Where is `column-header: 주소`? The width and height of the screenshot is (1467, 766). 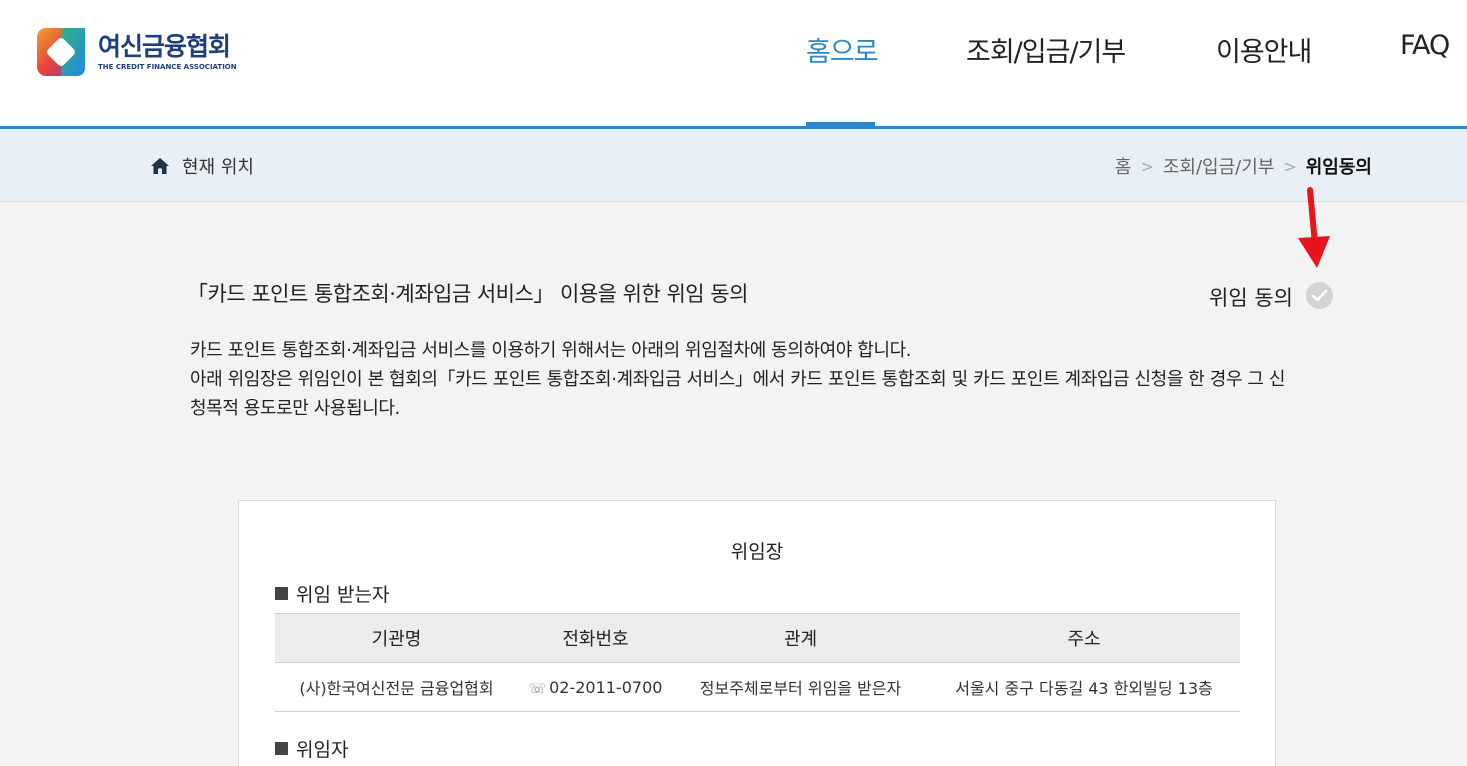
column-header: 주소 is located at coordinates (1084, 638).